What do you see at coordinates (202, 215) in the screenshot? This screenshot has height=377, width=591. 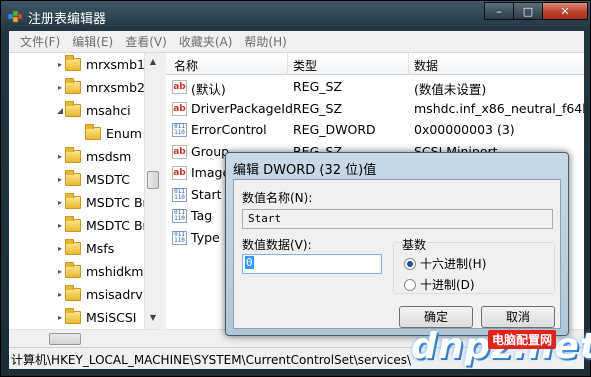 I see `value-name-cell: Tag` at bounding box center [202, 215].